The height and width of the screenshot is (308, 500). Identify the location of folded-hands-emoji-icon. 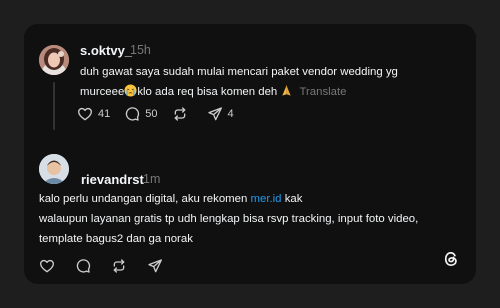
(287, 90).